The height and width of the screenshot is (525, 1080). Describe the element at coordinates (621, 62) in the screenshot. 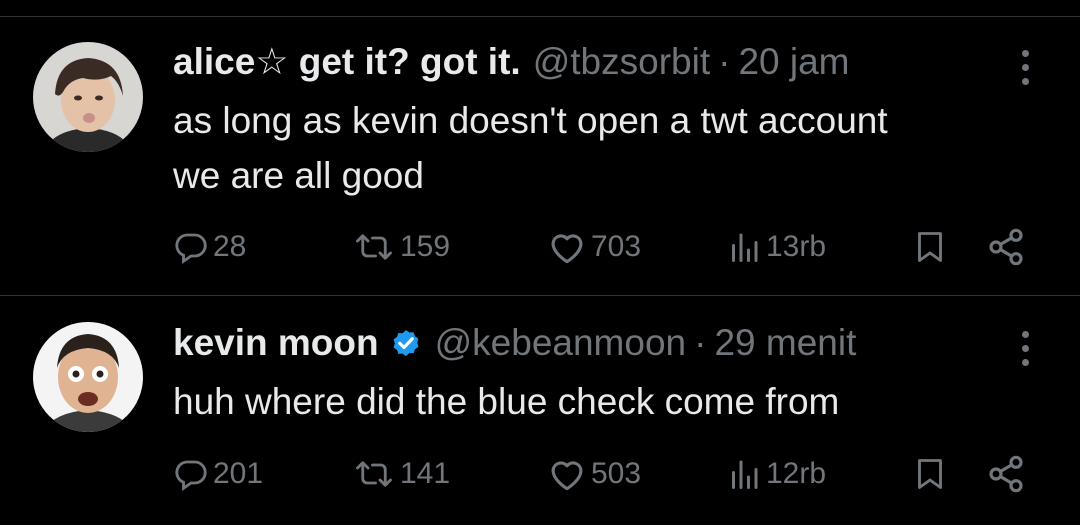

I see `handle: @tbzsorbit` at that location.